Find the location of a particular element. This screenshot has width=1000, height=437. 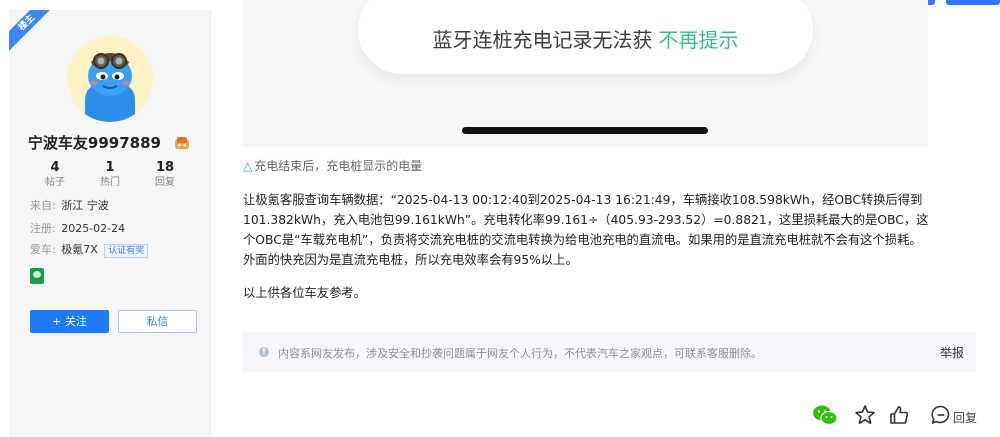

user-location: 来自: 浙江 宁波 is located at coordinates (69, 205).